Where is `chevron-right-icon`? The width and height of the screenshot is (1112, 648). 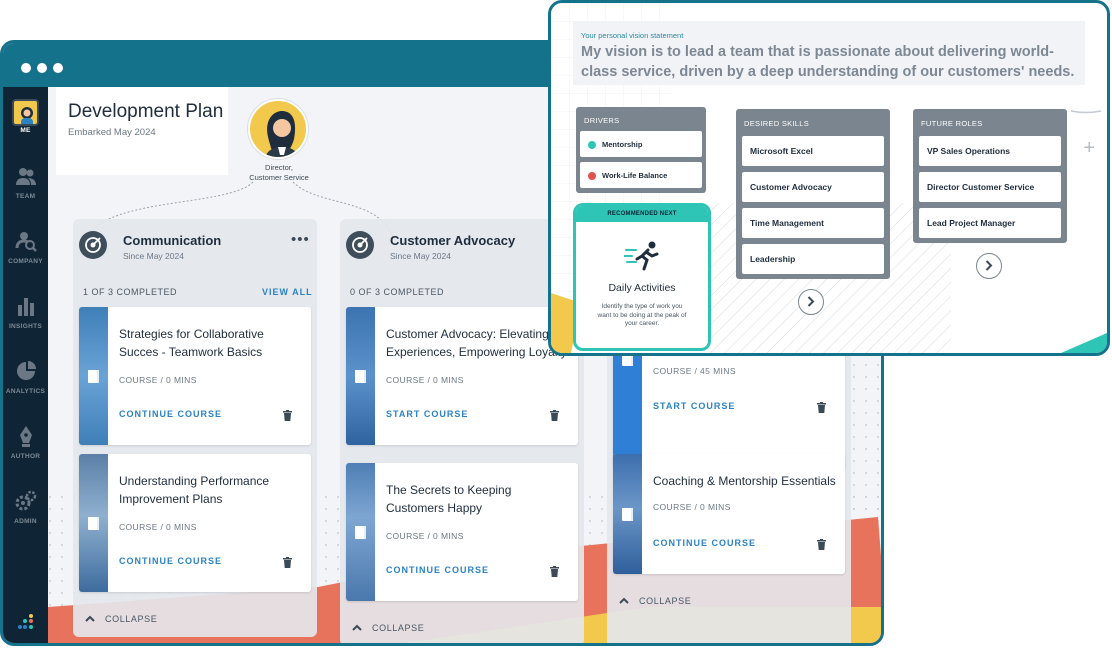 chevron-right-icon is located at coordinates (811, 301).